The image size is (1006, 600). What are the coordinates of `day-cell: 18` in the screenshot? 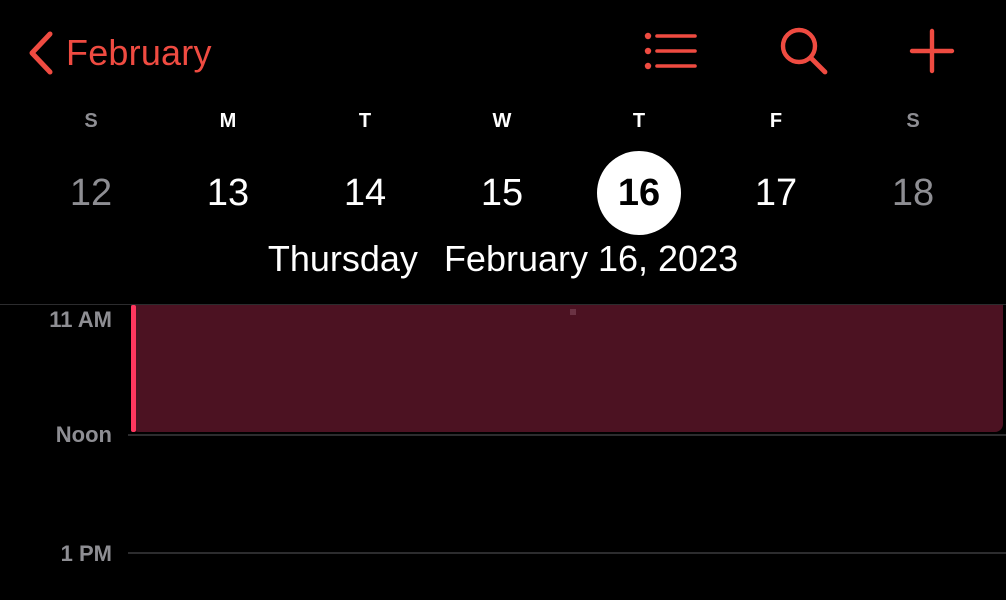 It's located at (913, 193).